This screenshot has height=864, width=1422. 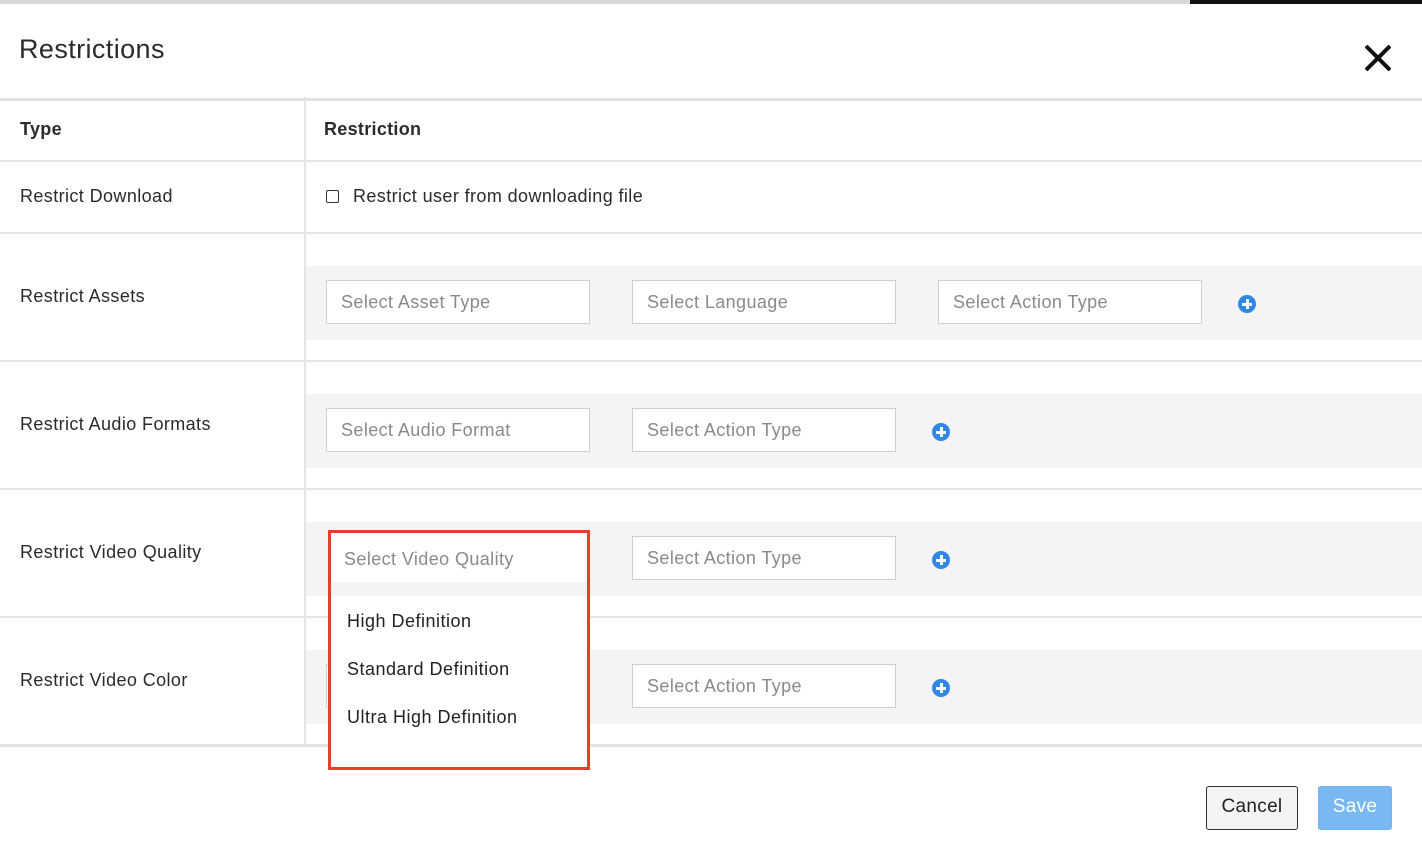 What do you see at coordinates (498, 196) in the screenshot?
I see `restrict-download-checkbox-label: Restrict user from downloading file` at bounding box center [498, 196].